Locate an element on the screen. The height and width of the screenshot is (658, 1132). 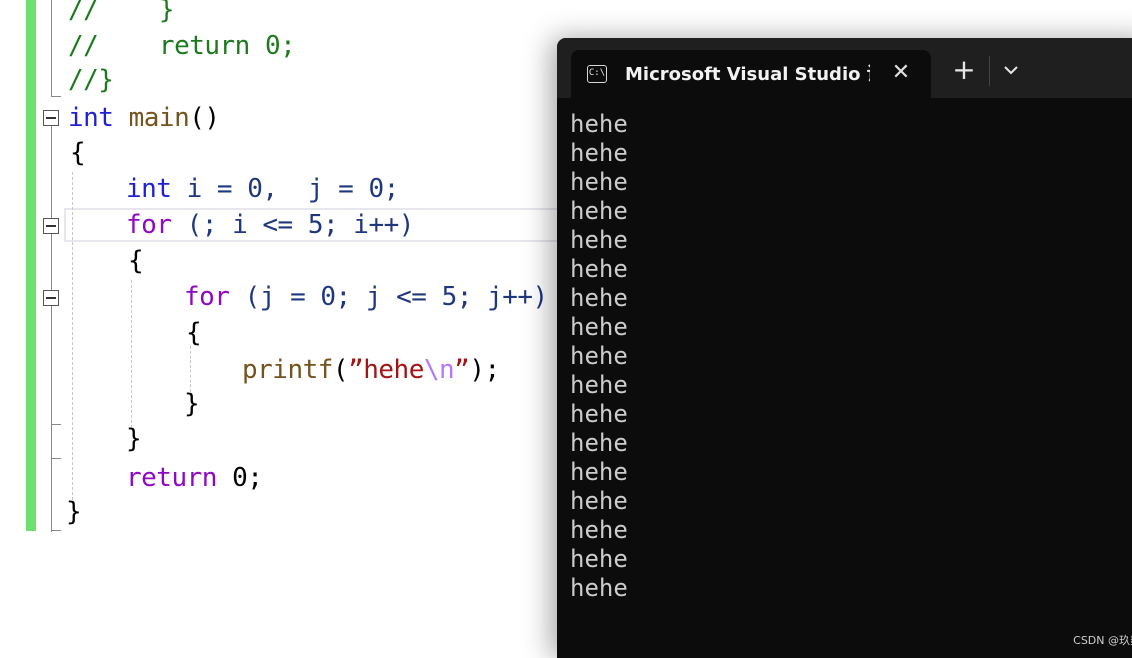
code-line-outer-for: for (; i <= 5; i++) is located at coordinates (270, 225).